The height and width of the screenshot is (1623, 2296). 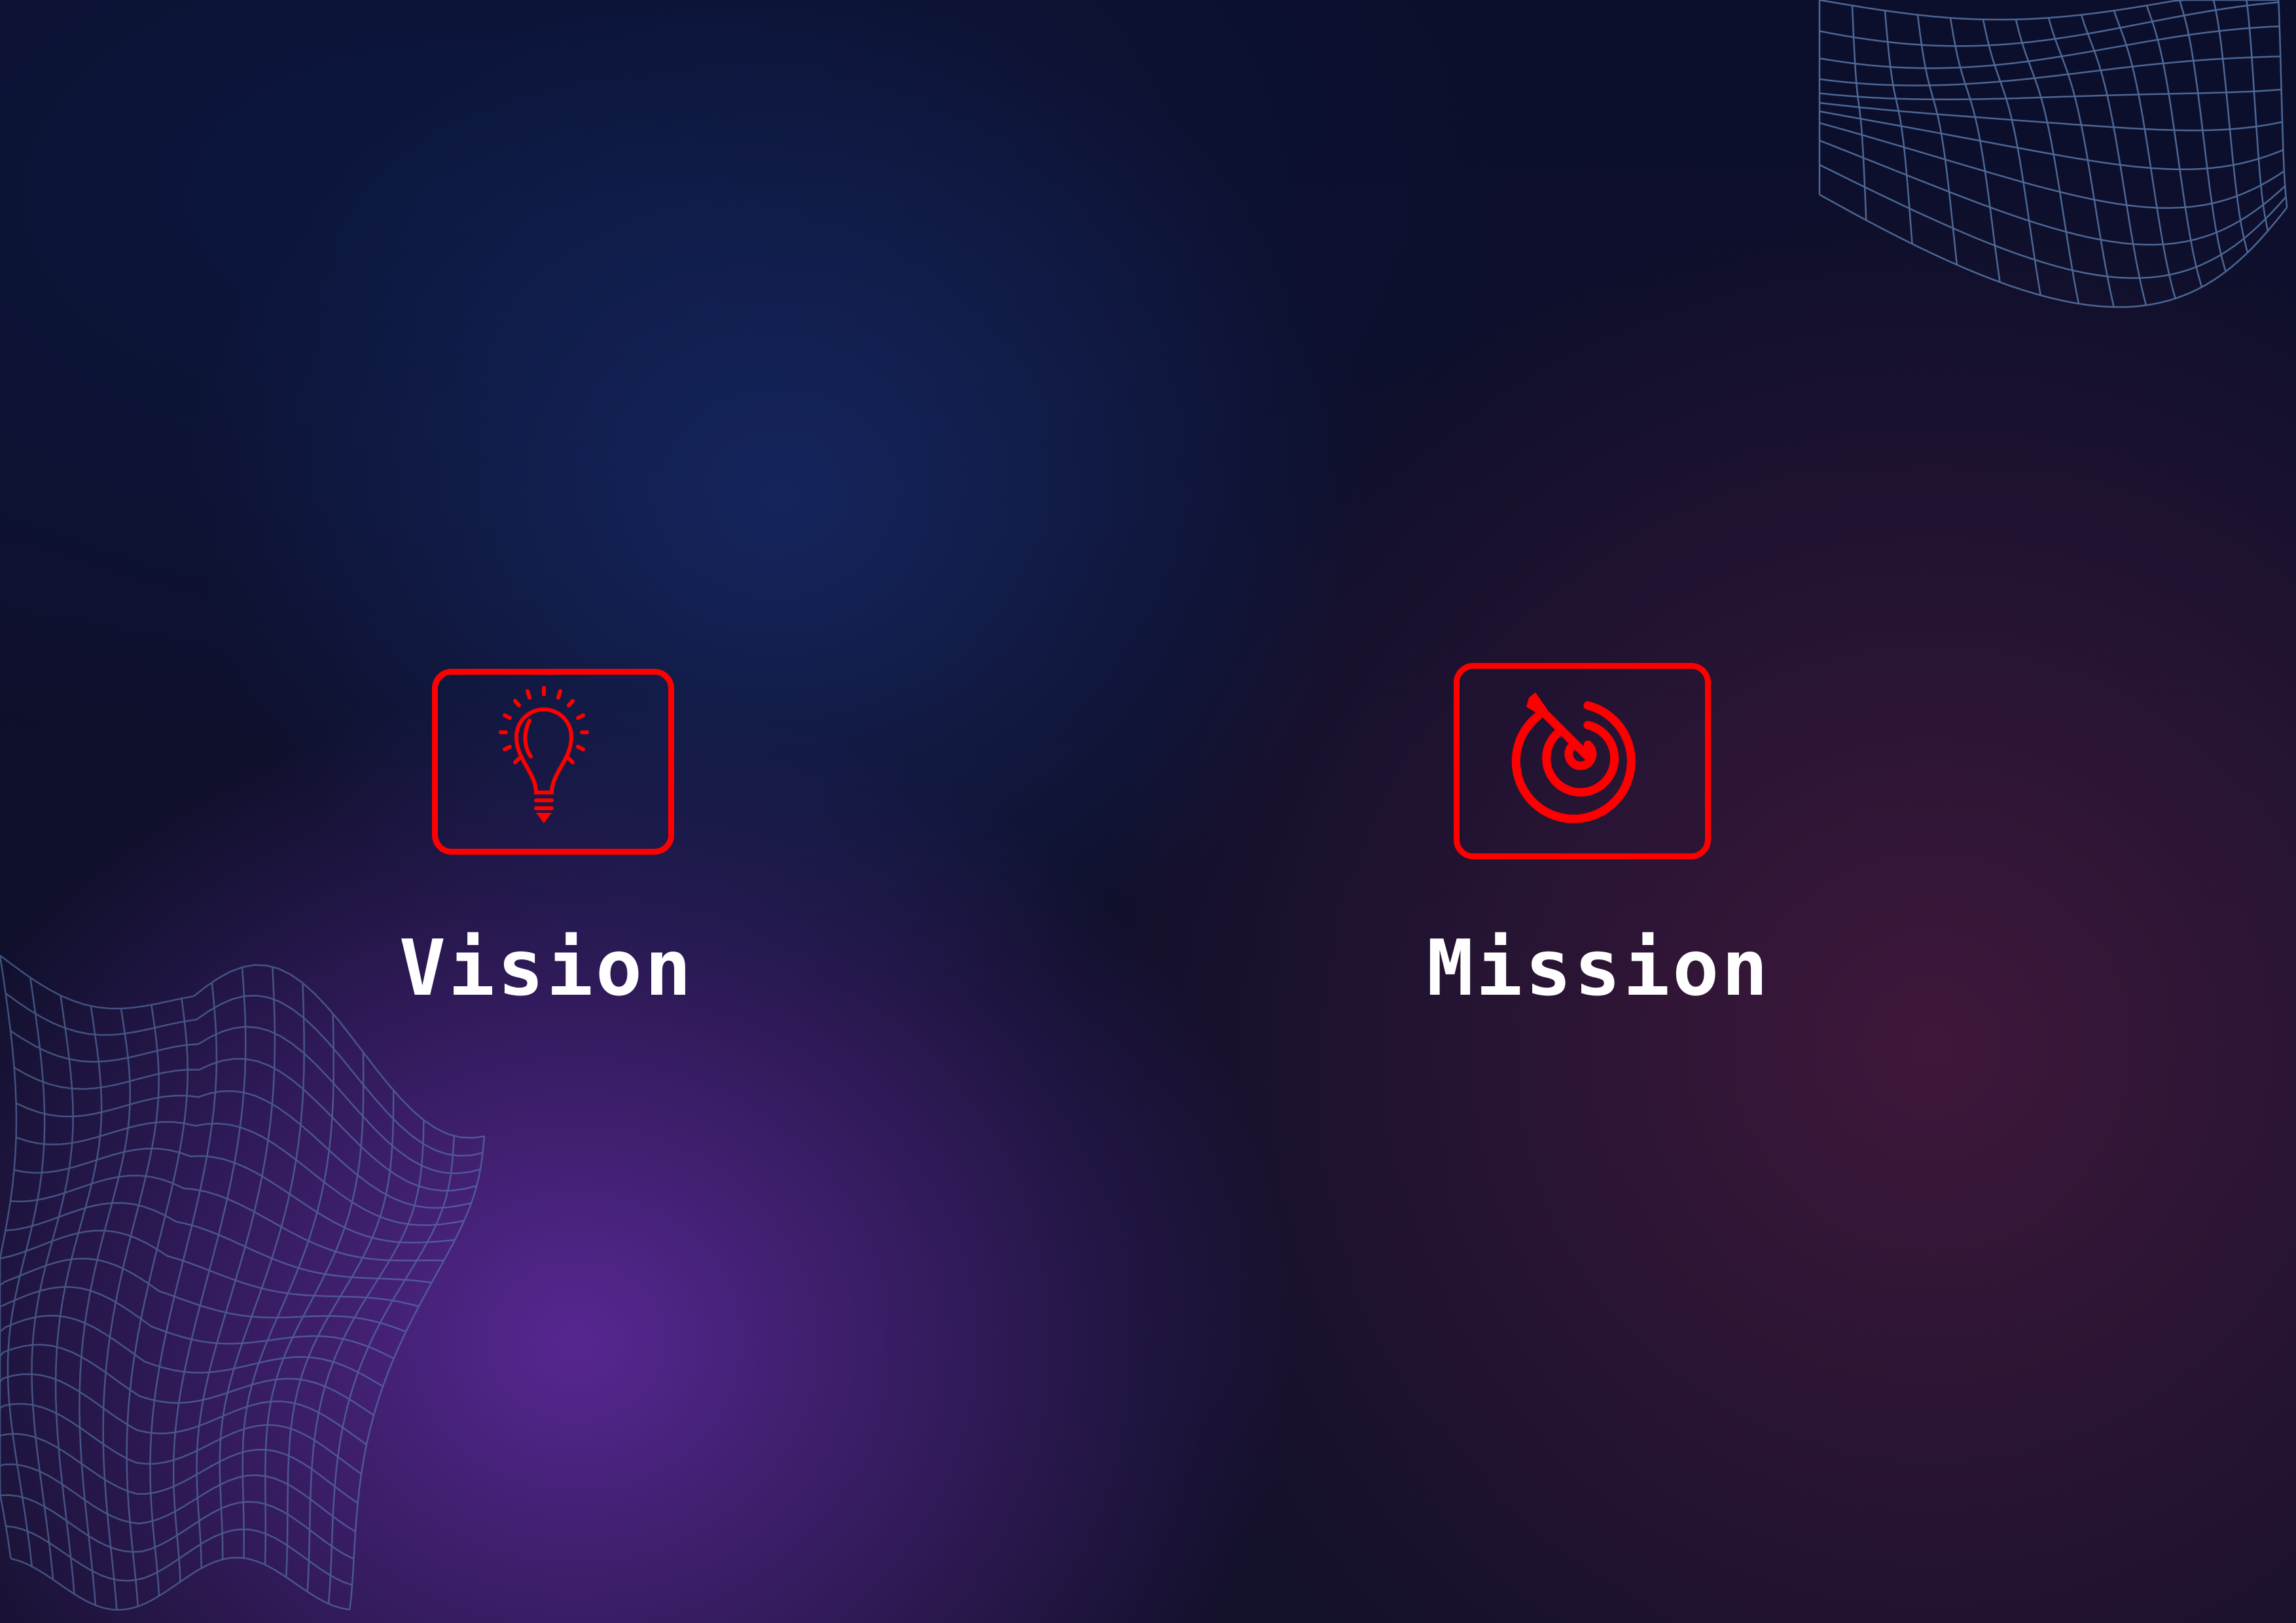 I want to click on vision-title: Vision, so click(x=546, y=968).